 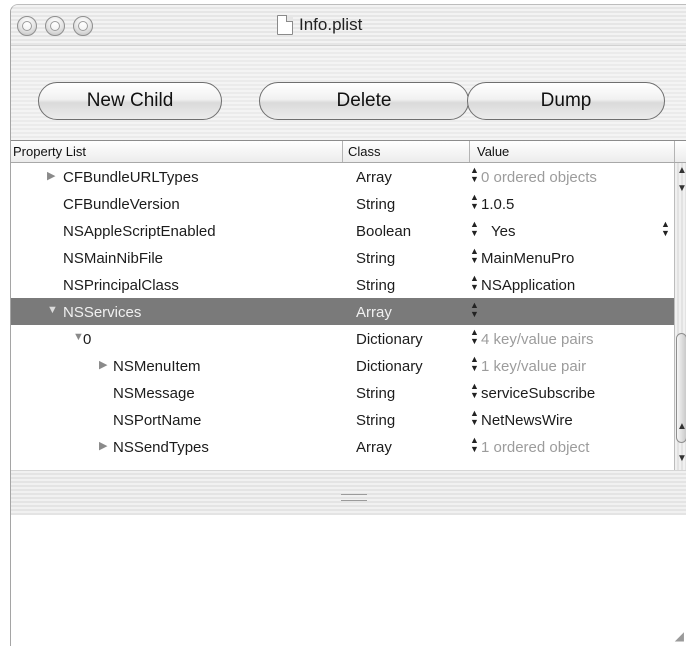 What do you see at coordinates (130, 101) in the screenshot?
I see `new-child-button: New Child` at bounding box center [130, 101].